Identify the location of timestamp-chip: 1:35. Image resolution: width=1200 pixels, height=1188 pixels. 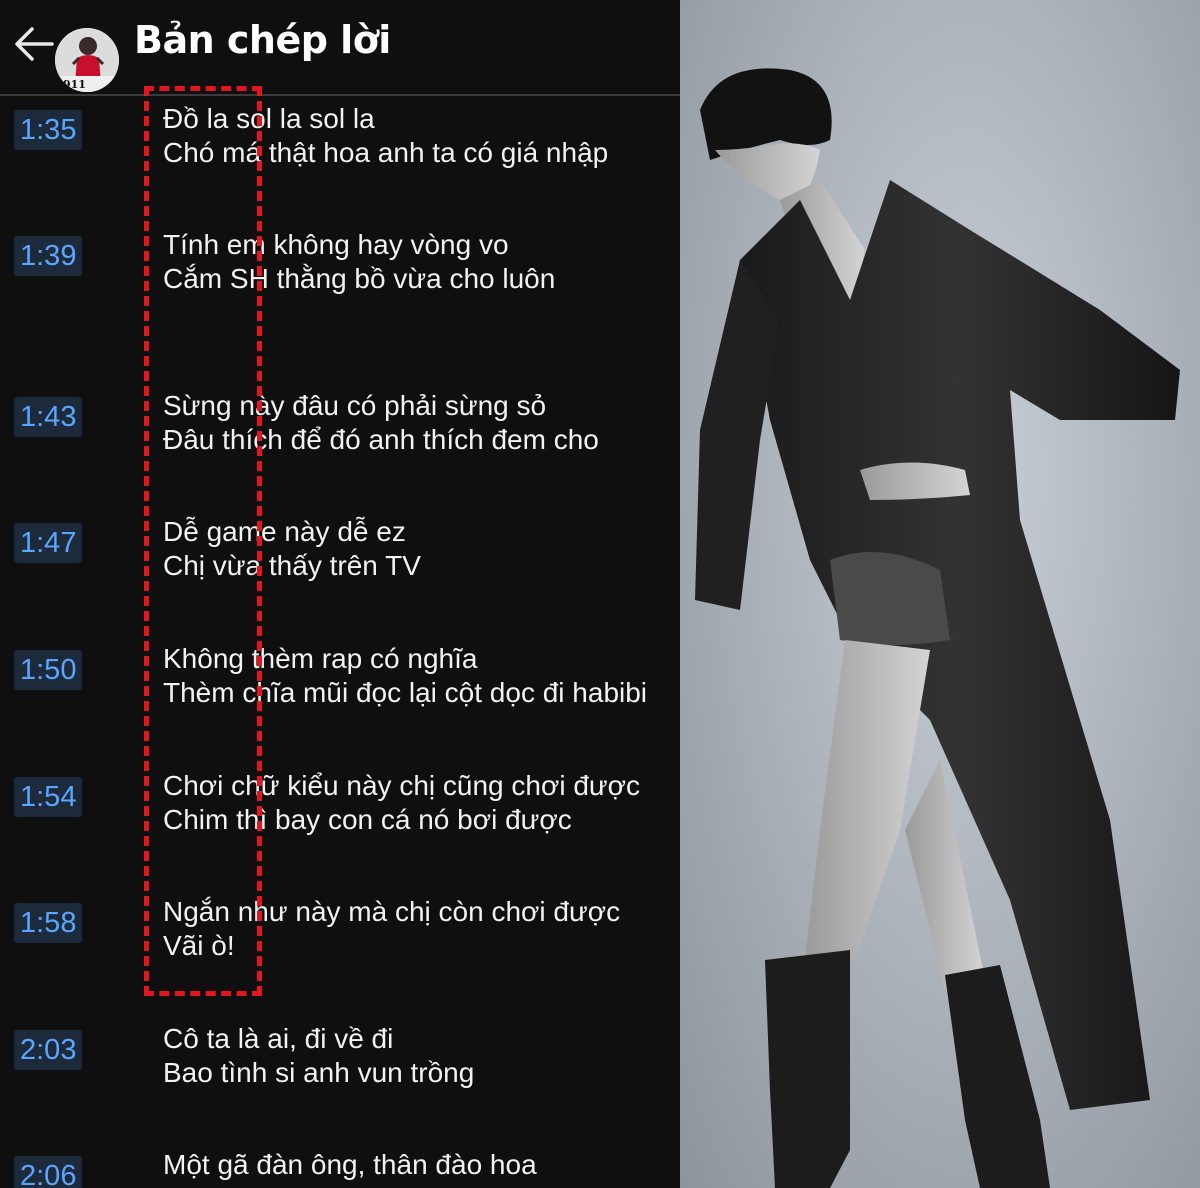
(48, 130).